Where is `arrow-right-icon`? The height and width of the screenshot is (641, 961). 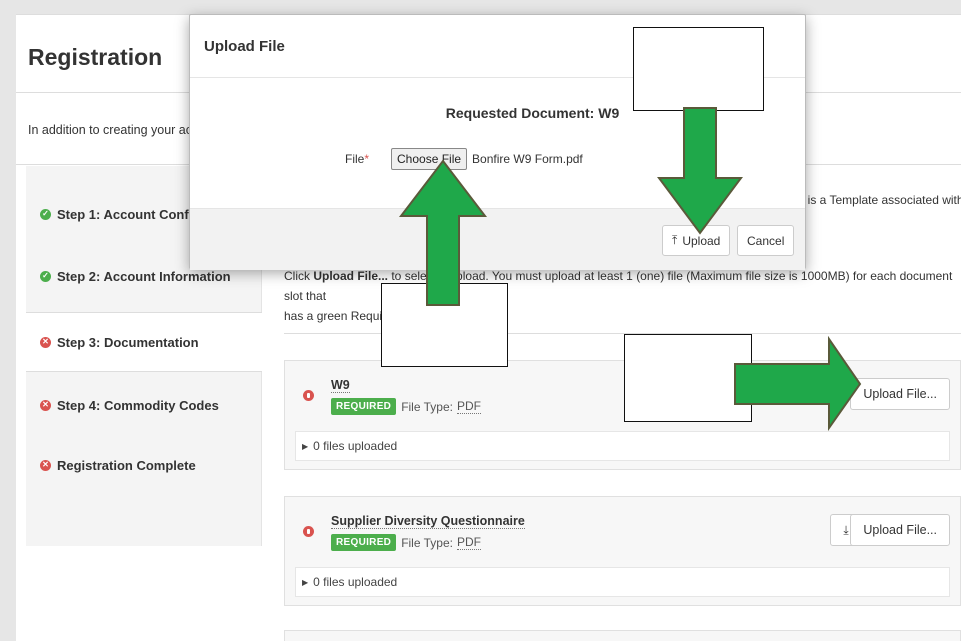
arrow-right-icon is located at coordinates (798, 384).